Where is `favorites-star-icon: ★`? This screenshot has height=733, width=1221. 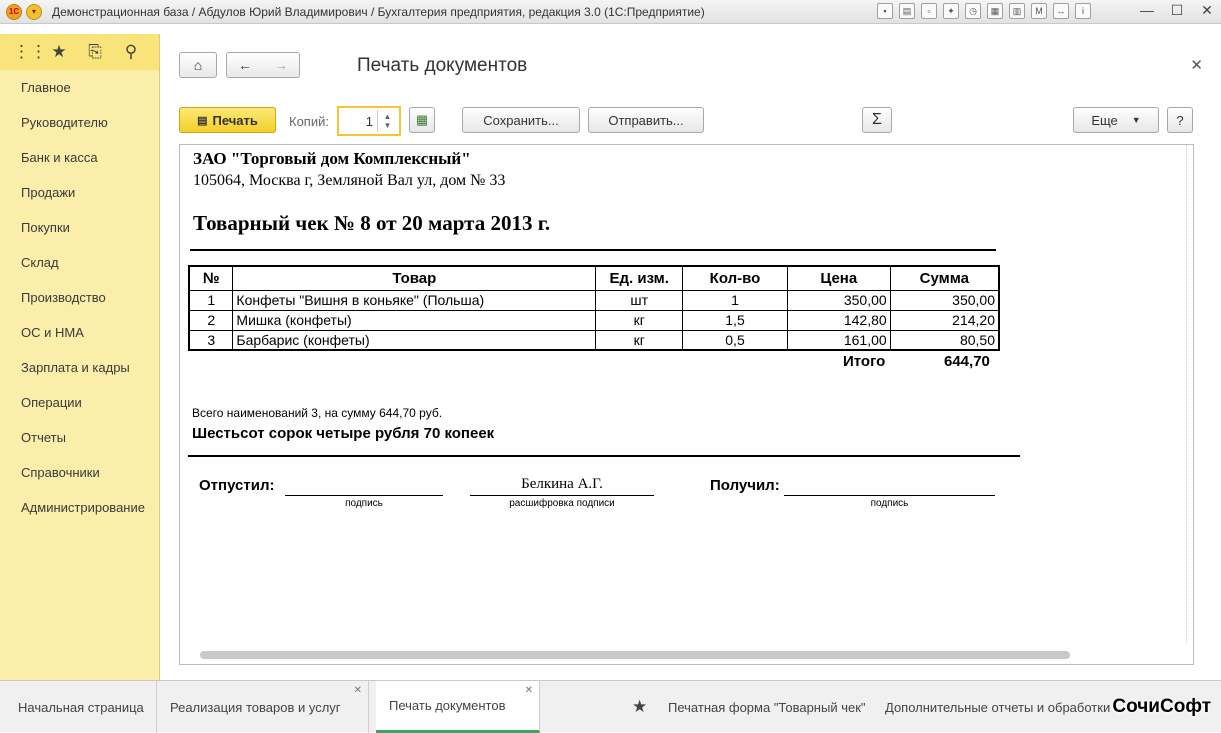 favorites-star-icon: ★ is located at coordinates (639, 707).